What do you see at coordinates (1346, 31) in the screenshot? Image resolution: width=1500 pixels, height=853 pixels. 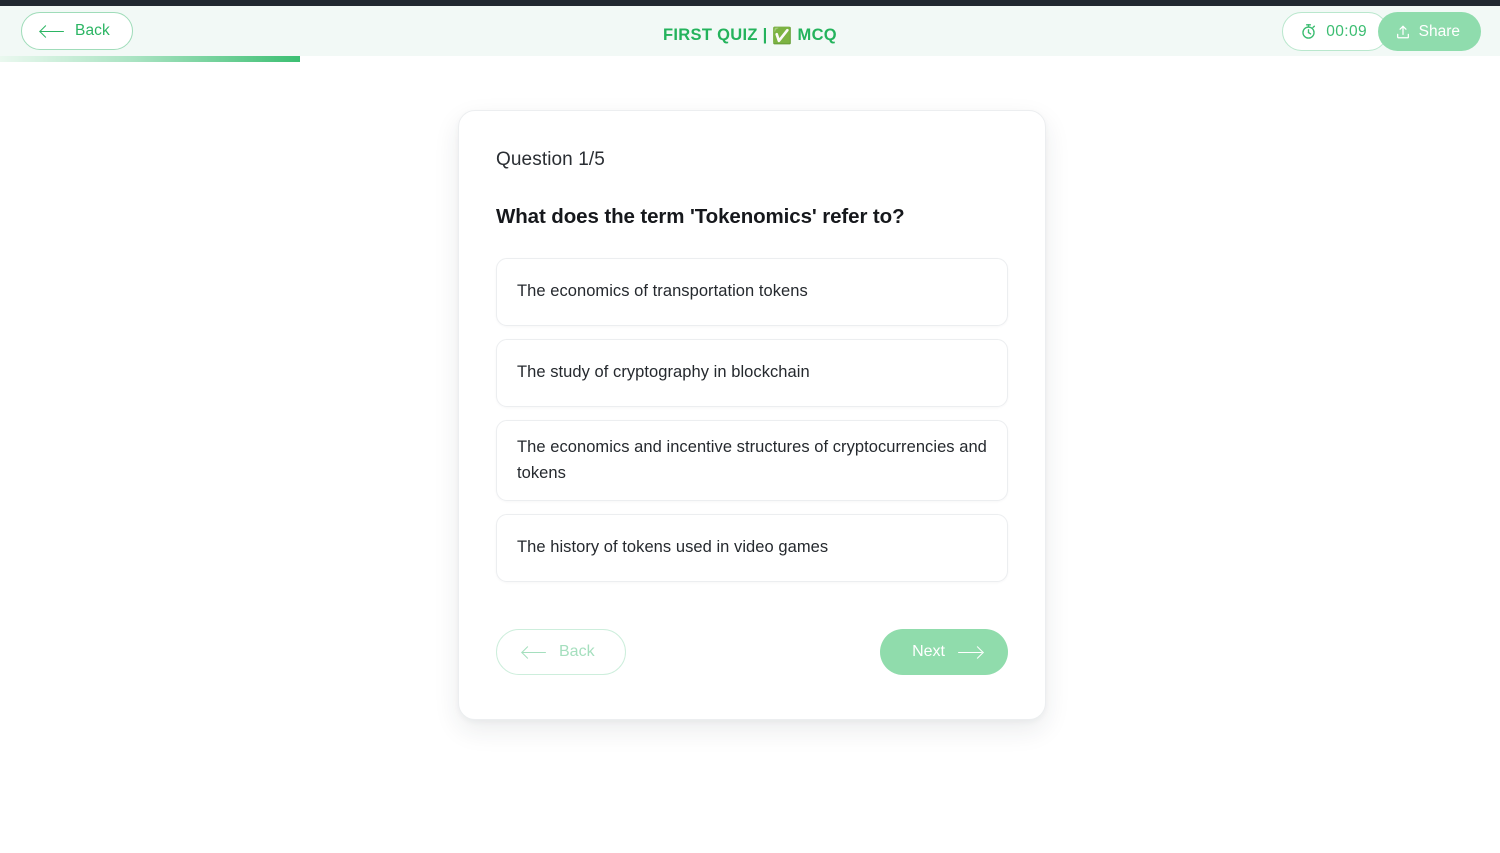 I see `timer-value: 00:09` at bounding box center [1346, 31].